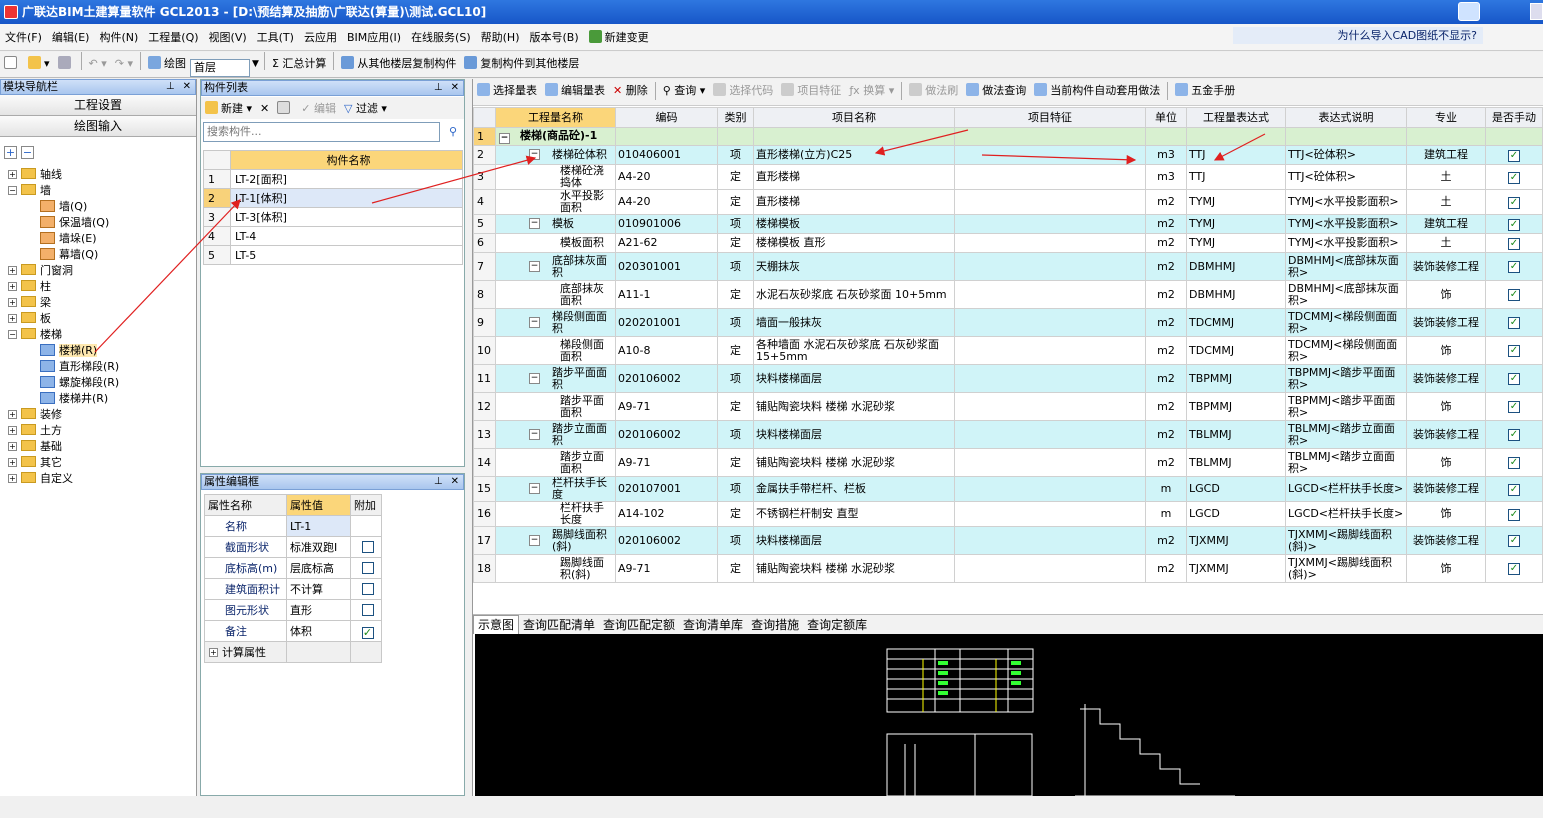 This screenshot has width=1543, height=818. Describe the element at coordinates (374, 37) in the screenshot. I see `menu-bim: BIM应用(I)` at that location.